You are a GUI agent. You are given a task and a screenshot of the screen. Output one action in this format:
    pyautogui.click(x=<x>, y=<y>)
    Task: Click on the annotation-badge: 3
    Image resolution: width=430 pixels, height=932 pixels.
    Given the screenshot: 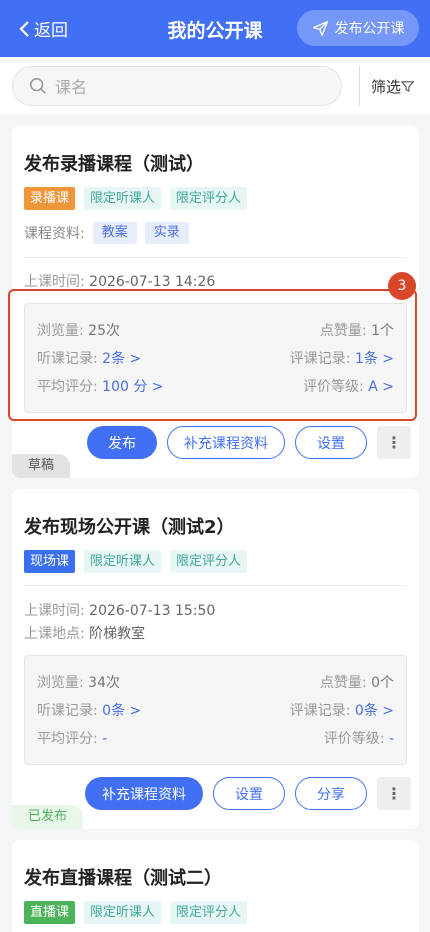 What is the action you would take?
    pyautogui.click(x=402, y=286)
    